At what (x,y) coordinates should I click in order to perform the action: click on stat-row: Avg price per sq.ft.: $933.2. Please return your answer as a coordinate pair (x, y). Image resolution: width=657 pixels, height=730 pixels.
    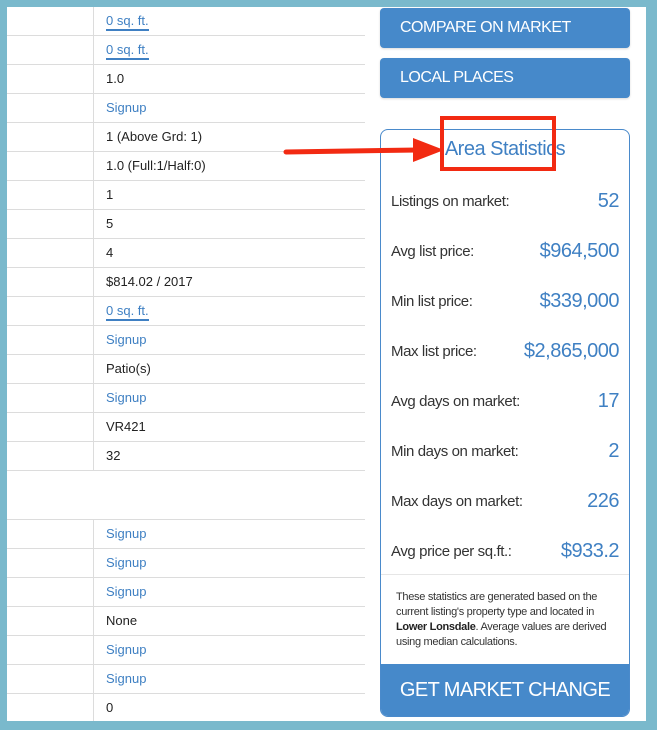
    Looking at the image, I should click on (505, 551).